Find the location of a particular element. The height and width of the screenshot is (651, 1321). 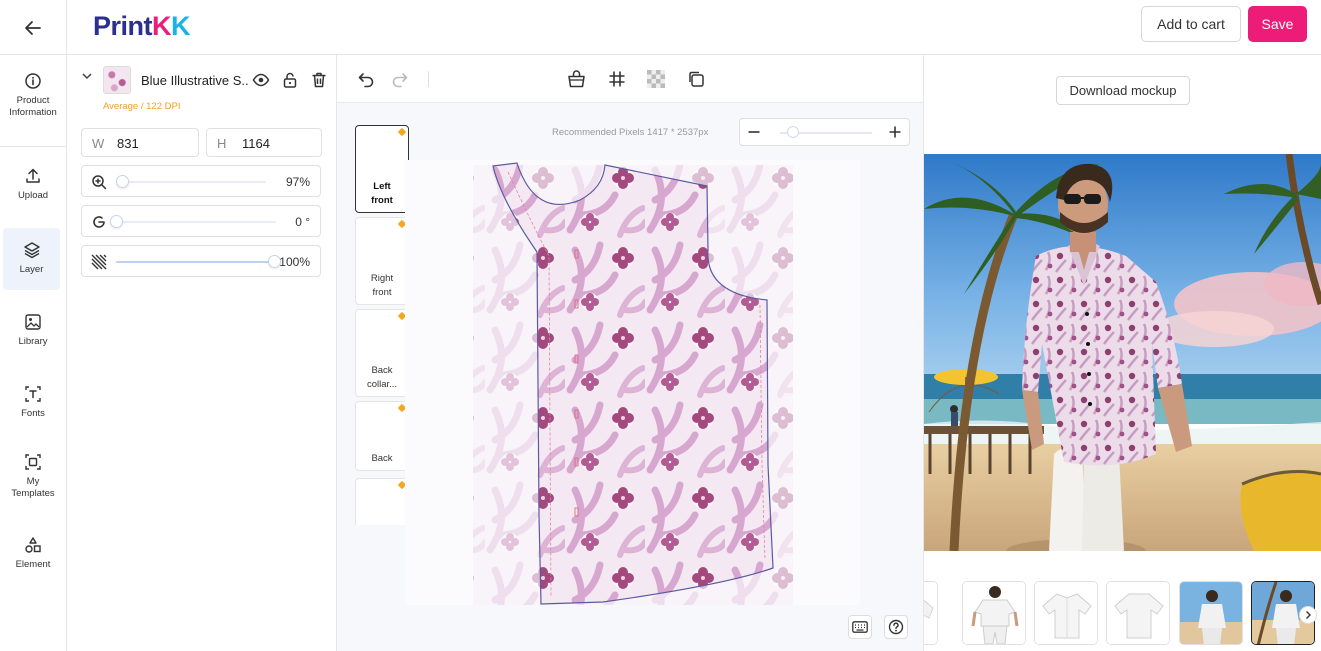

nav-layer: Layer is located at coordinates (31, 259).